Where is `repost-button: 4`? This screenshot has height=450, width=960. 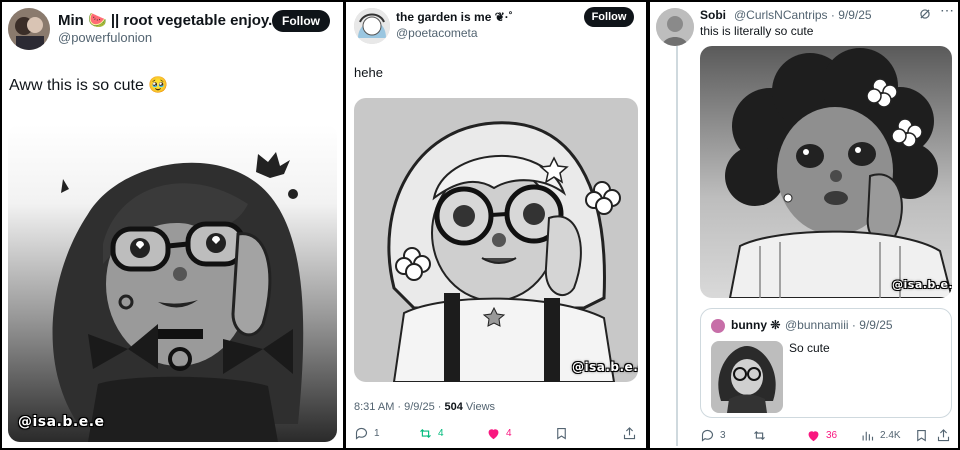 repost-button: 4 is located at coordinates (431, 433).